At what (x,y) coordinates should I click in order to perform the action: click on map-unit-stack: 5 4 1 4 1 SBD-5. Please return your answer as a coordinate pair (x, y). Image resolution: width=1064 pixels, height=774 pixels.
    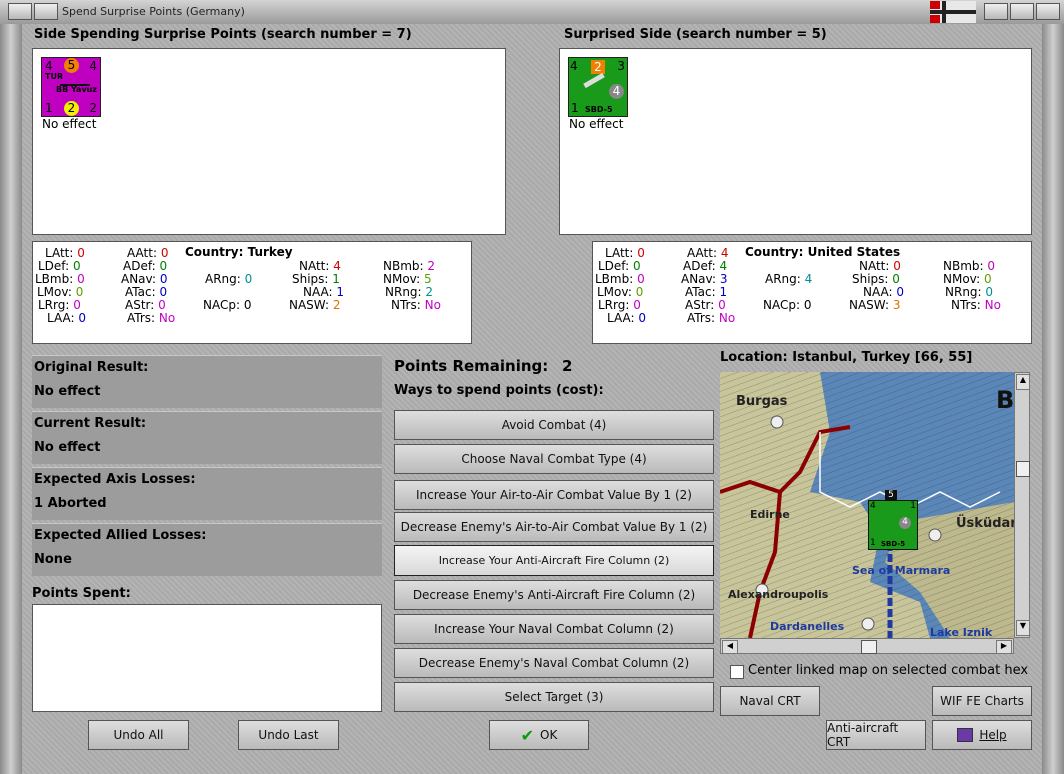
    Looking at the image, I should click on (893, 520).